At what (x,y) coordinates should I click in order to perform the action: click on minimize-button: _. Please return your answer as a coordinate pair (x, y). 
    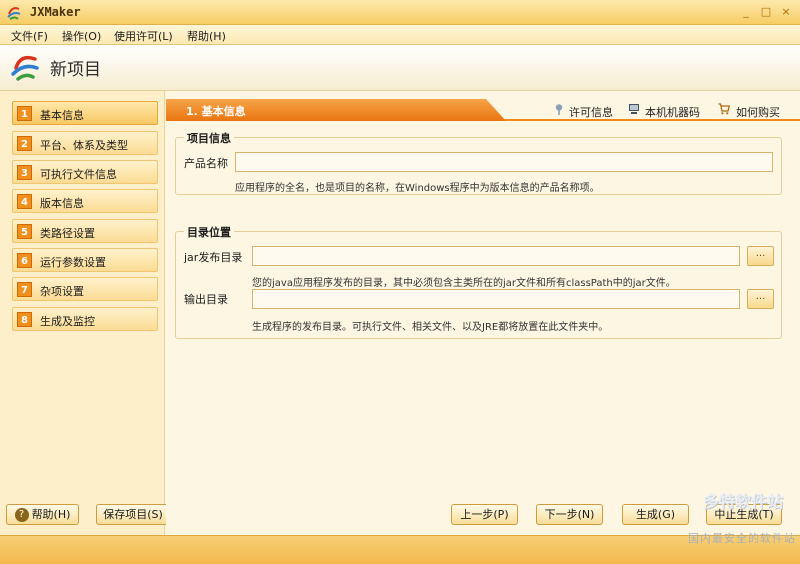
    Looking at the image, I should click on (746, 12).